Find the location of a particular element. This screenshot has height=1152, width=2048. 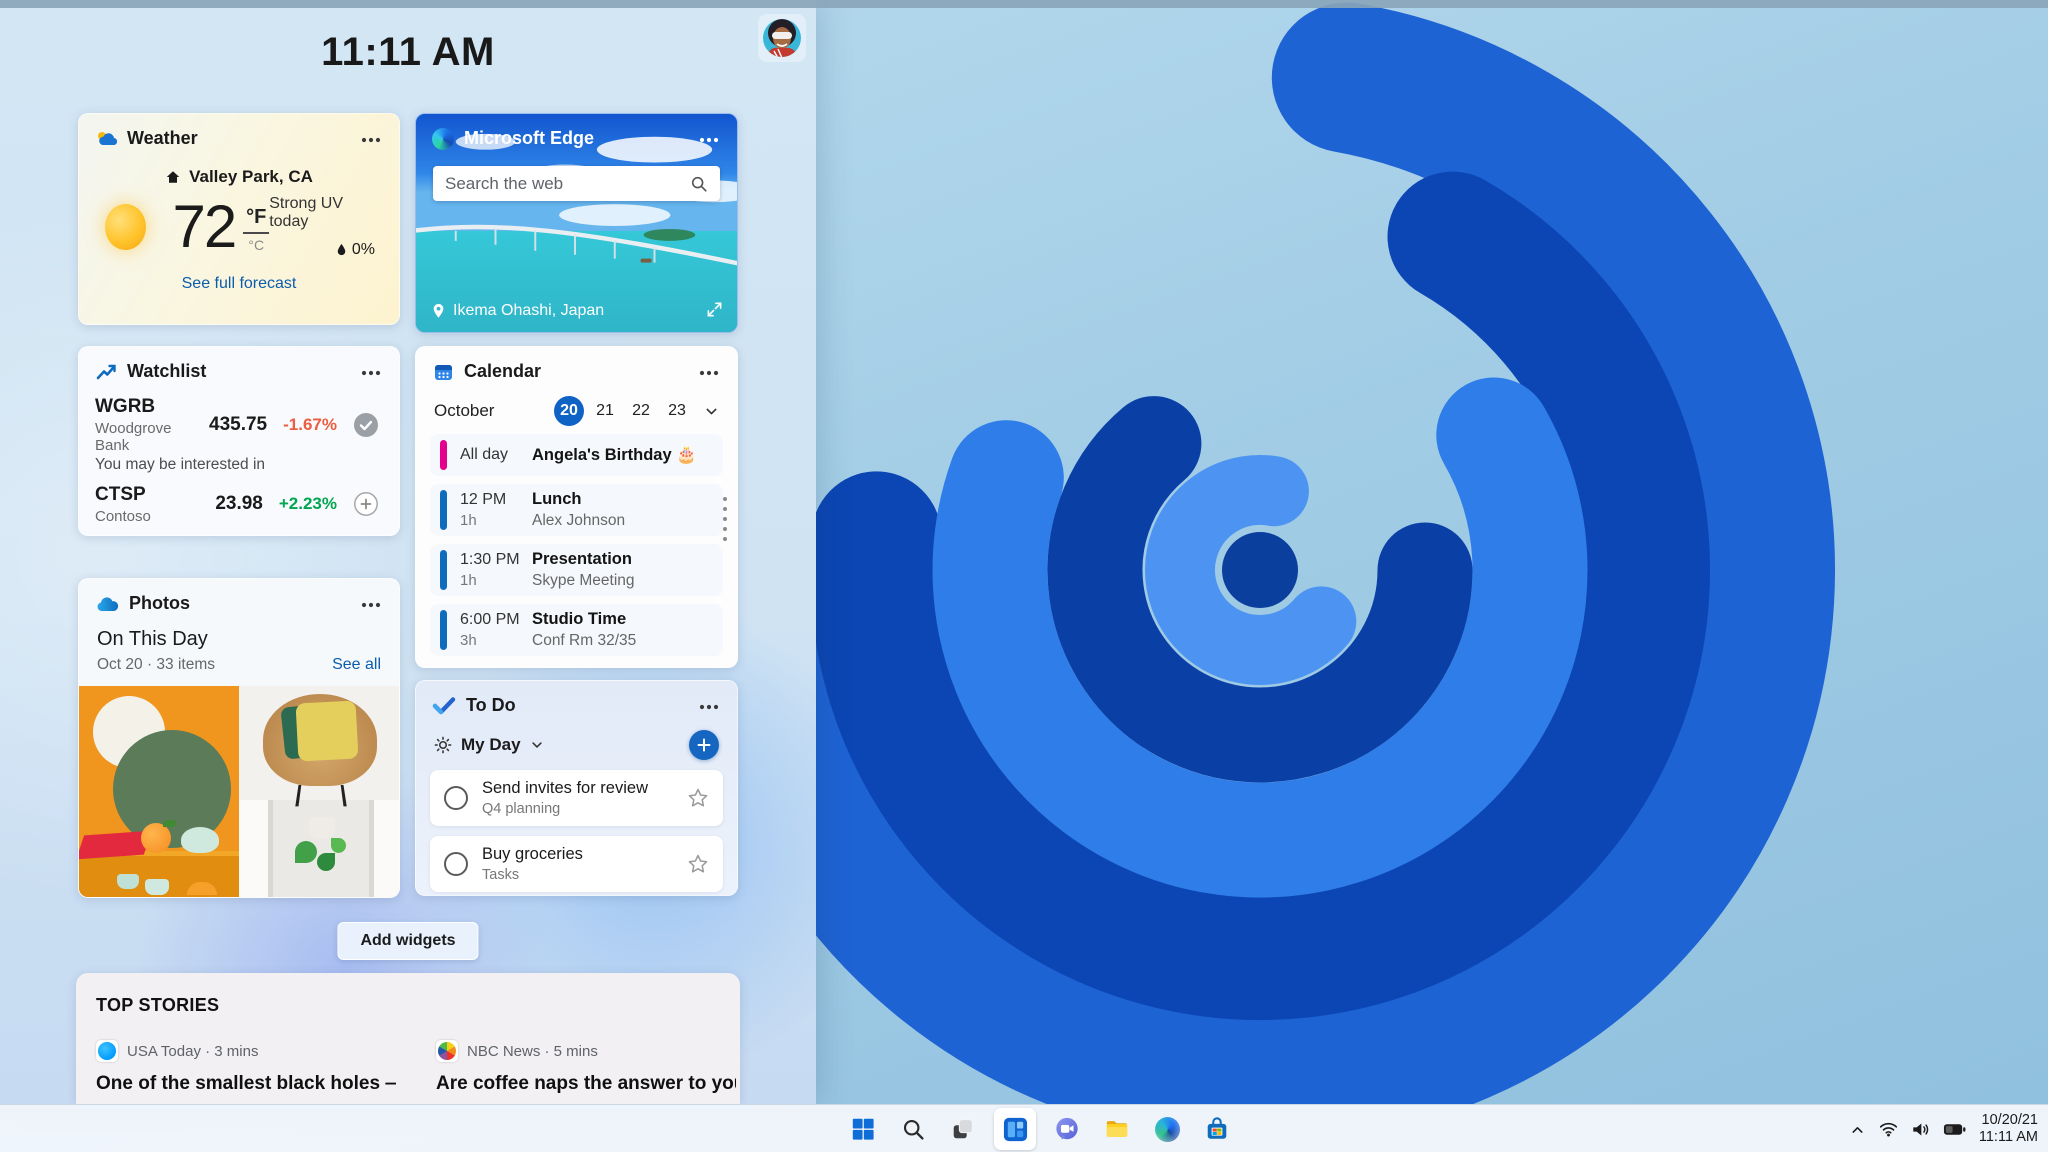

event-duration: 3h is located at coordinates (468, 640).